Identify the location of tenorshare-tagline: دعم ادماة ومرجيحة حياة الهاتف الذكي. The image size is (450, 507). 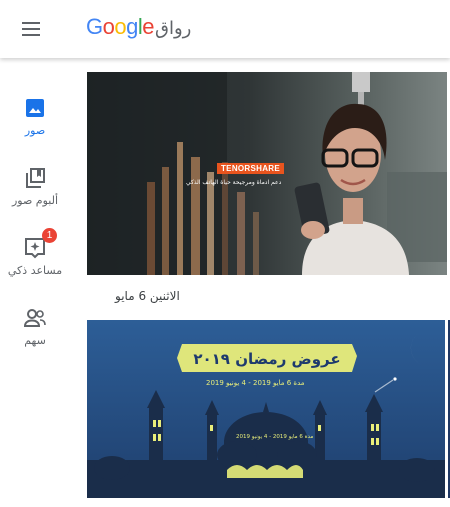
(234, 182).